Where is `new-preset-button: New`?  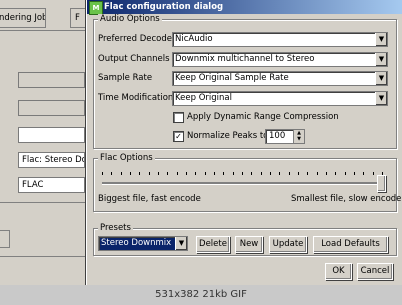 new-preset-button: New is located at coordinates (249, 244).